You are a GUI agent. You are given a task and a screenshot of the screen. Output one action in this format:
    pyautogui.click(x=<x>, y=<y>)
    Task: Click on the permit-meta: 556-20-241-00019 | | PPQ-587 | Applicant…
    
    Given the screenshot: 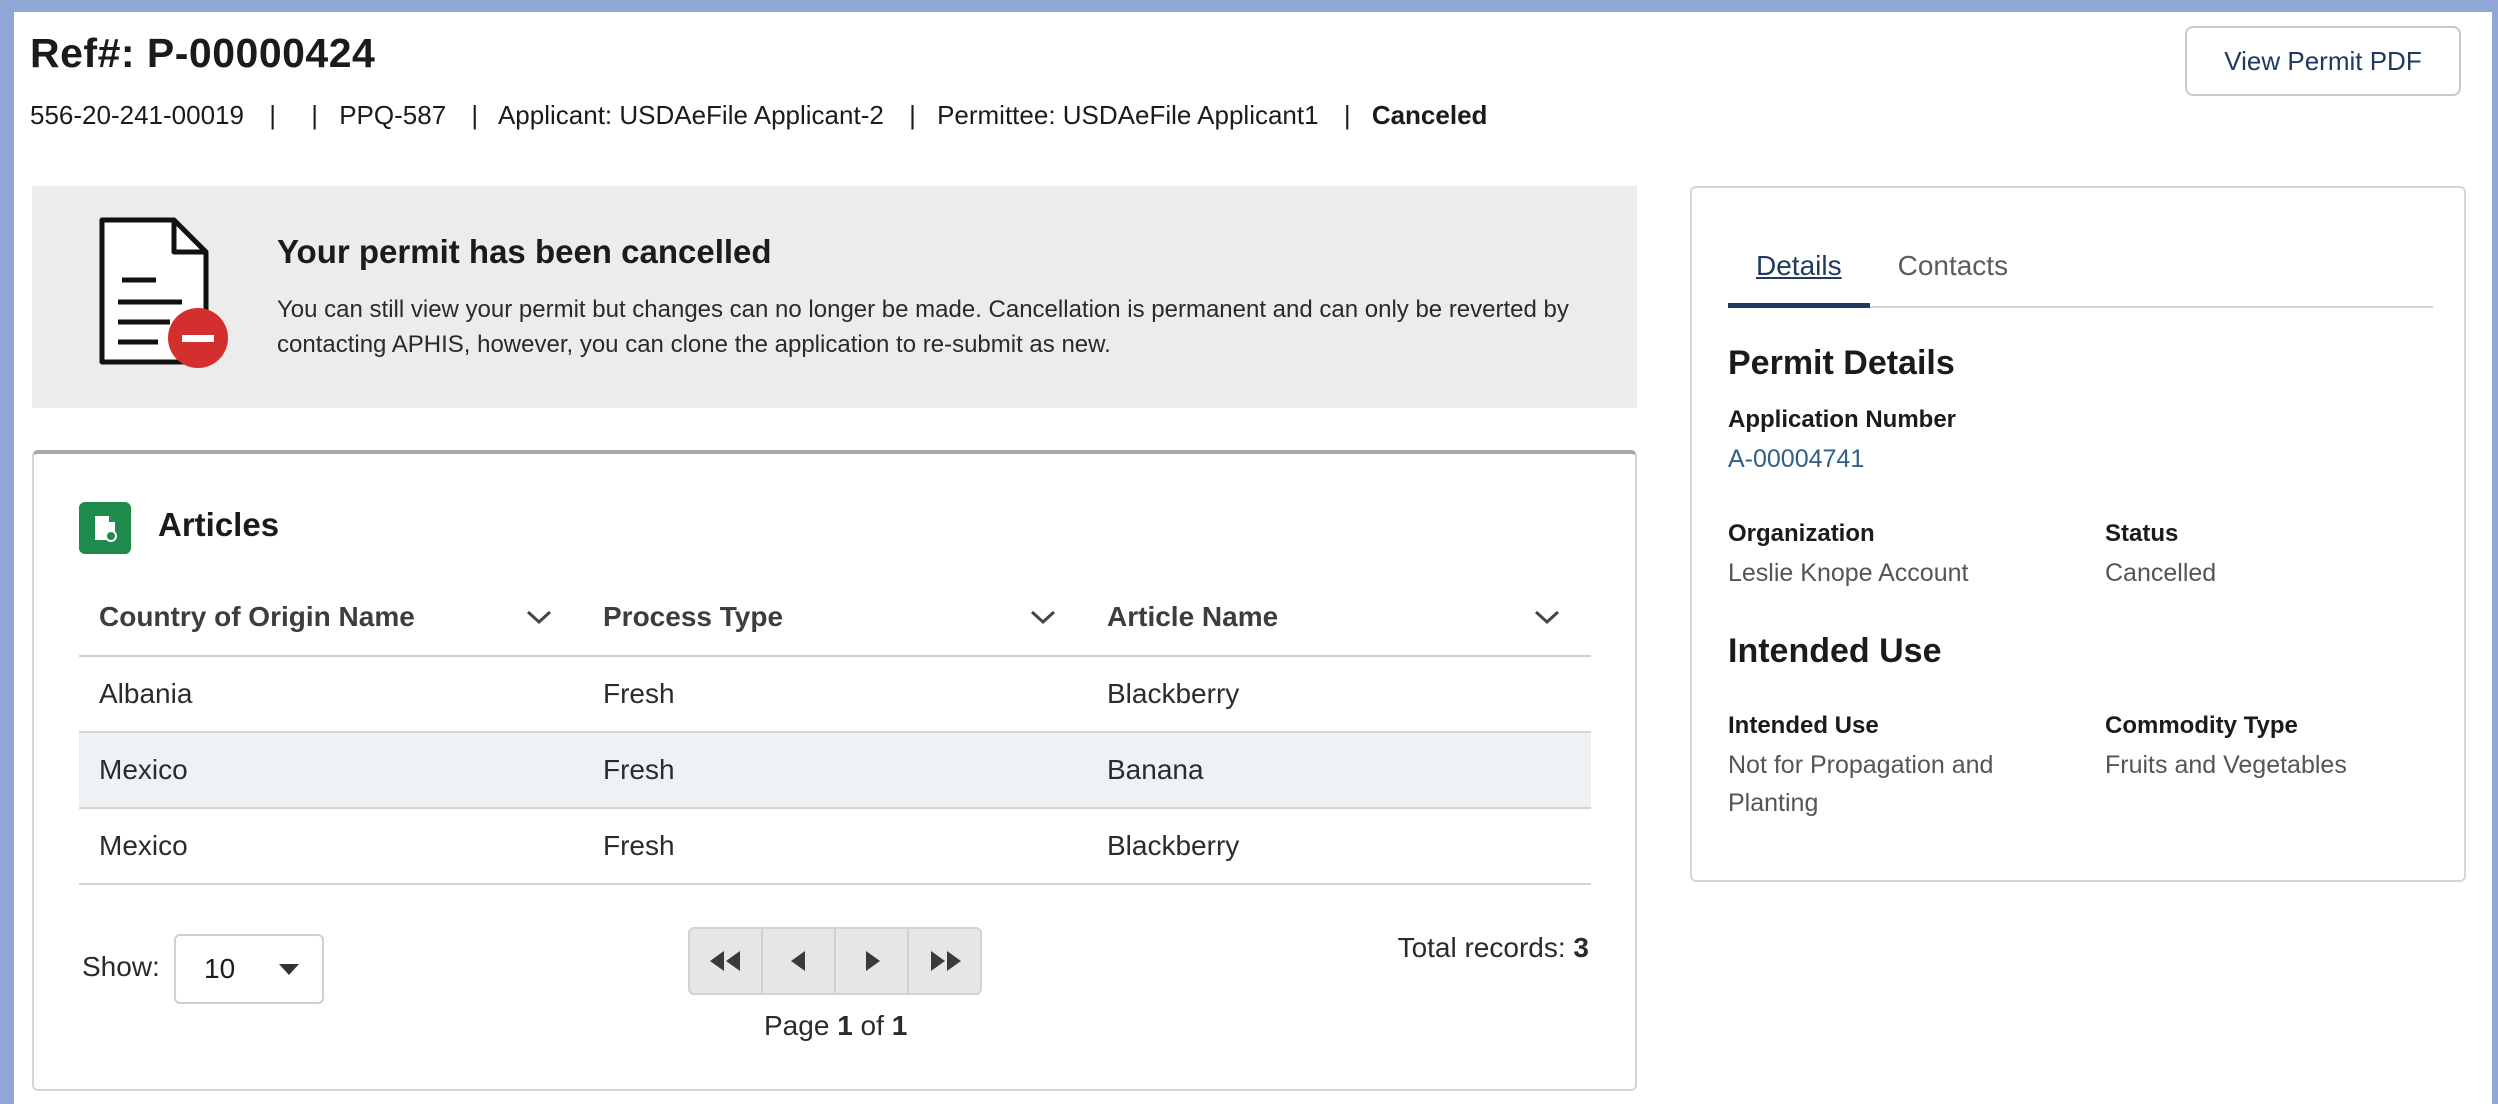 What is the action you would take?
    pyautogui.click(x=760, y=115)
    